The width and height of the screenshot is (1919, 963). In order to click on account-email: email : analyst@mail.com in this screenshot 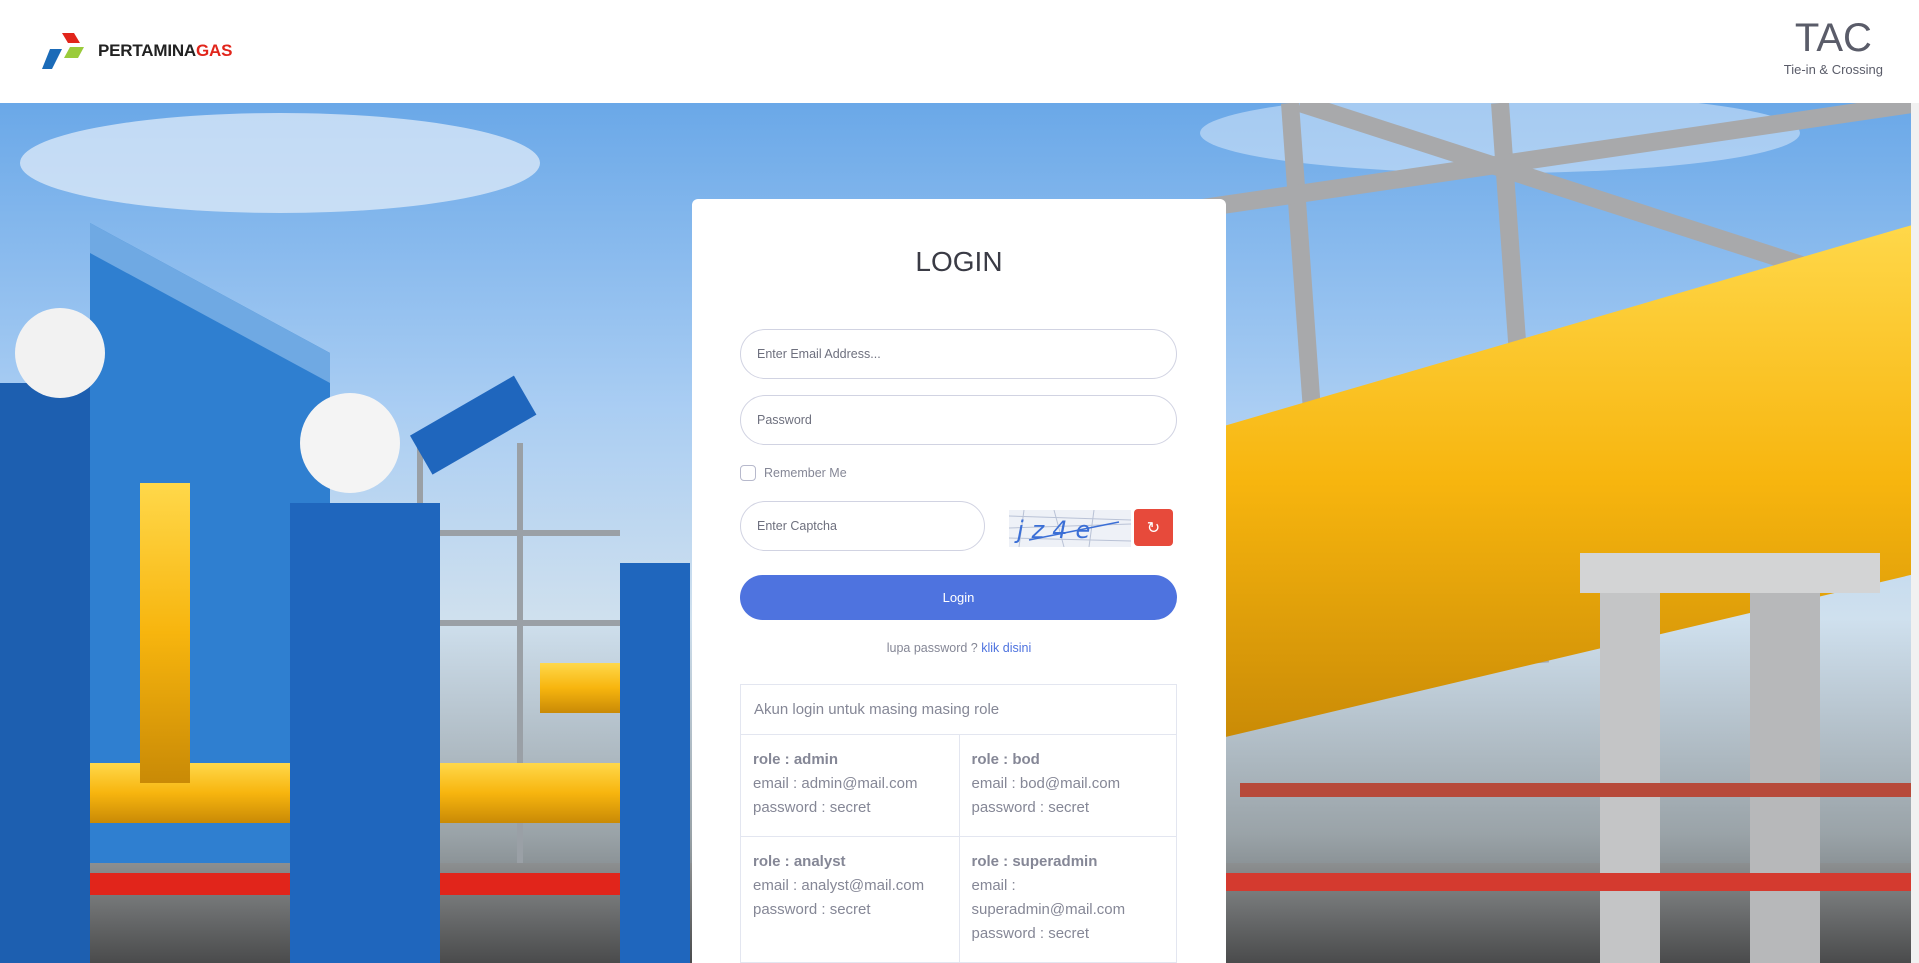, I will do `click(839, 885)`.